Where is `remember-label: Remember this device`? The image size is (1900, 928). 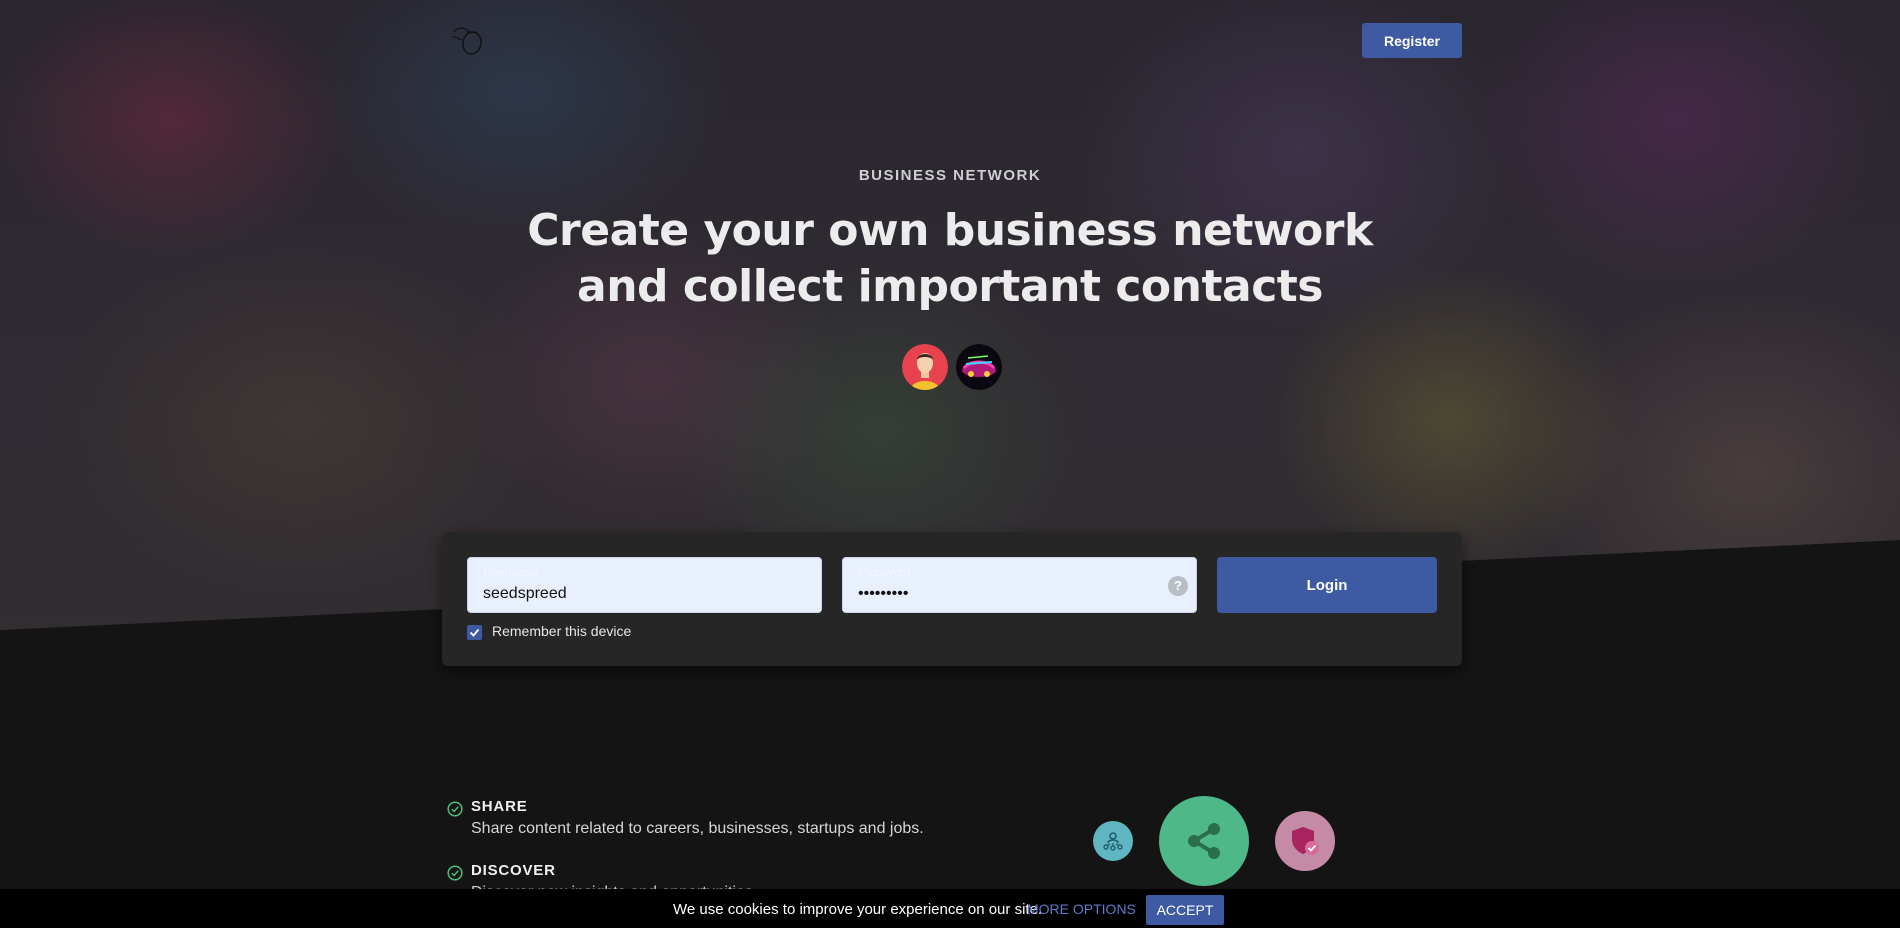
remember-label: Remember this device is located at coordinates (562, 631).